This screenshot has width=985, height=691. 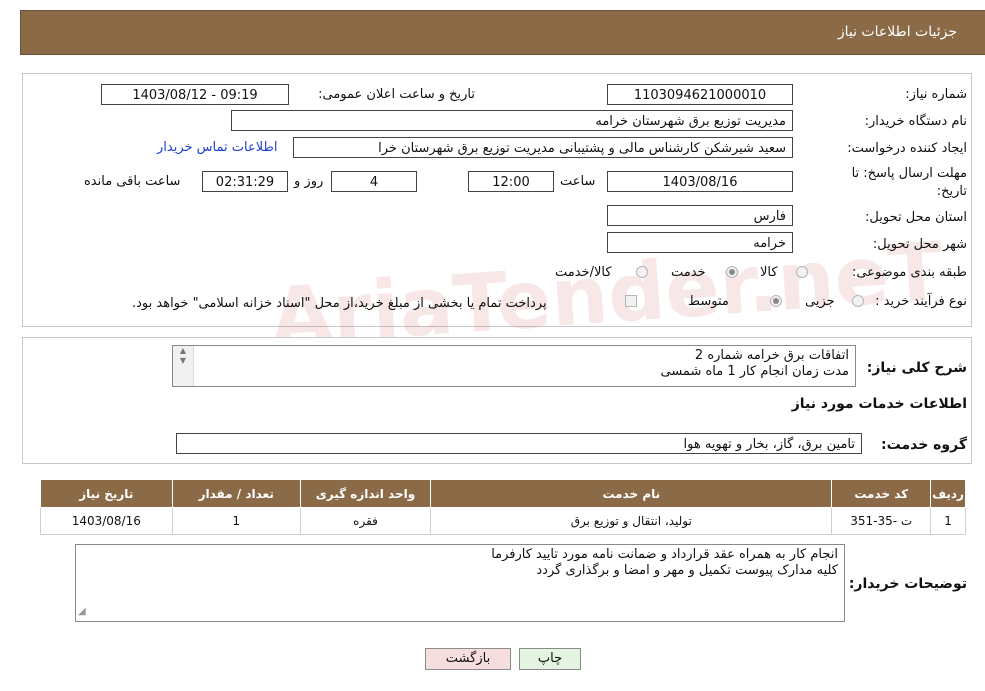 What do you see at coordinates (132, 181) in the screenshot?
I see `remaining-time-label: ساعت باقی مانده` at bounding box center [132, 181].